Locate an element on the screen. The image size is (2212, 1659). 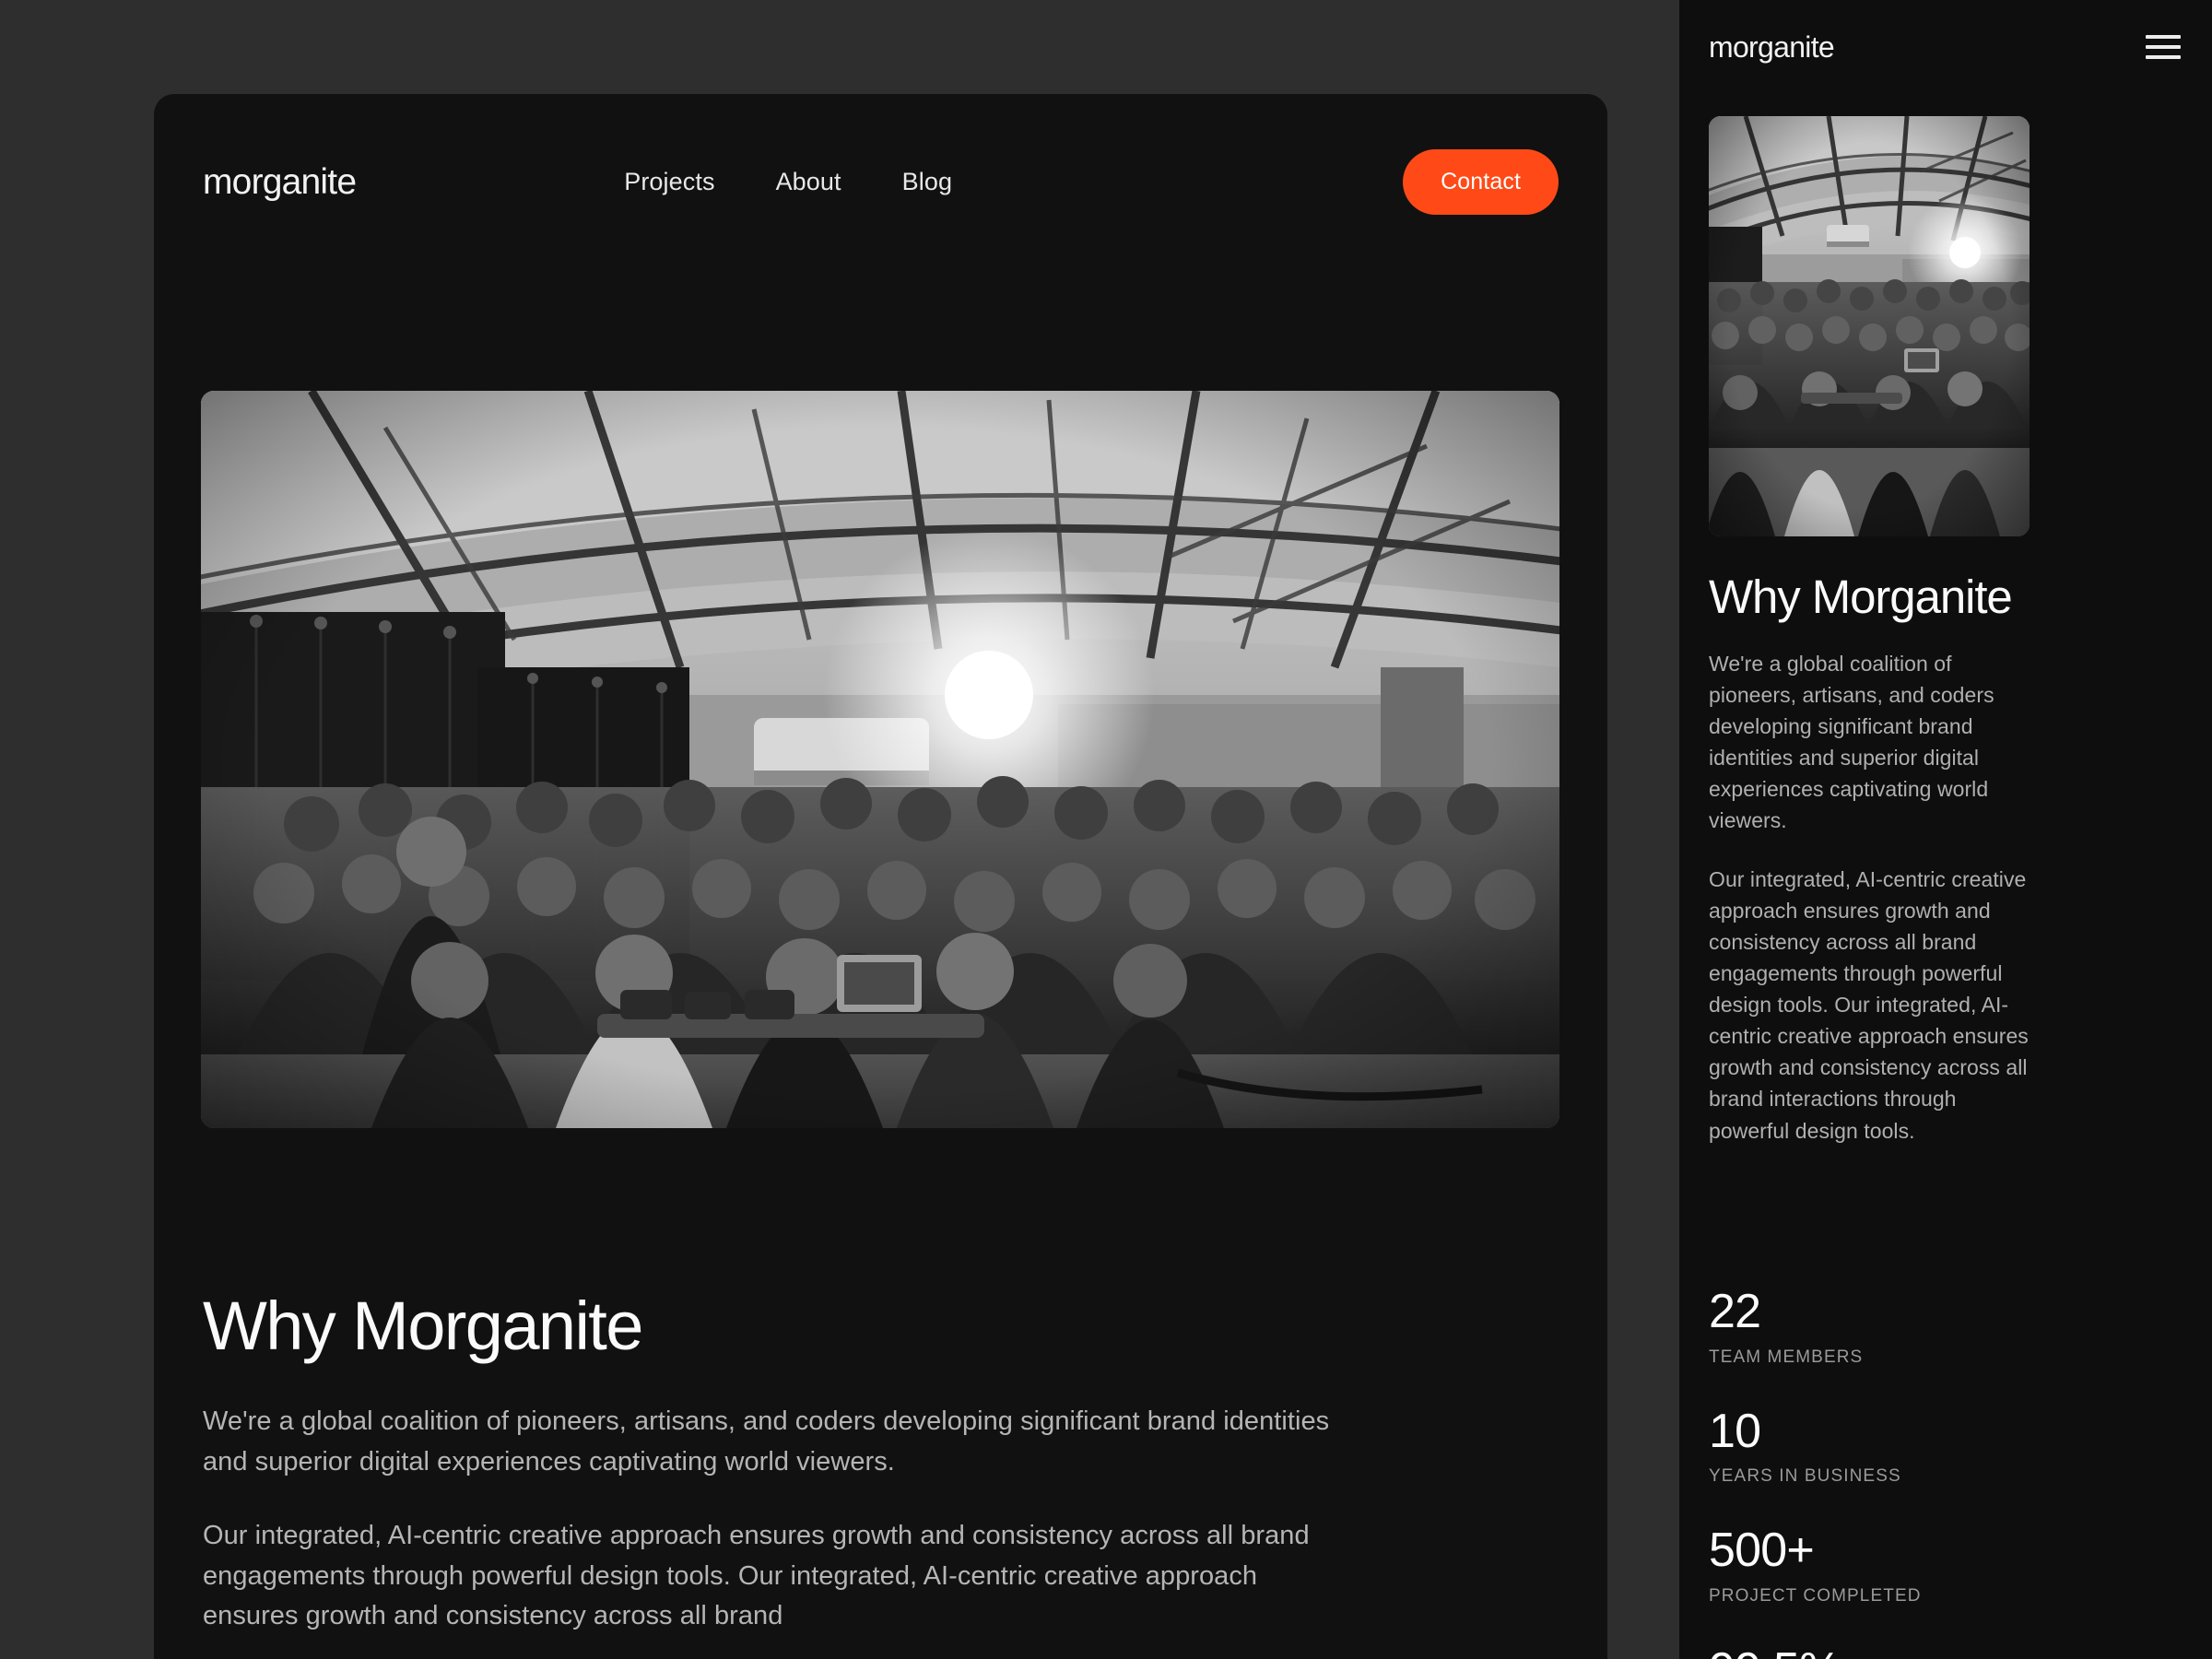
stat-value: 10 is located at coordinates (1735, 1431).